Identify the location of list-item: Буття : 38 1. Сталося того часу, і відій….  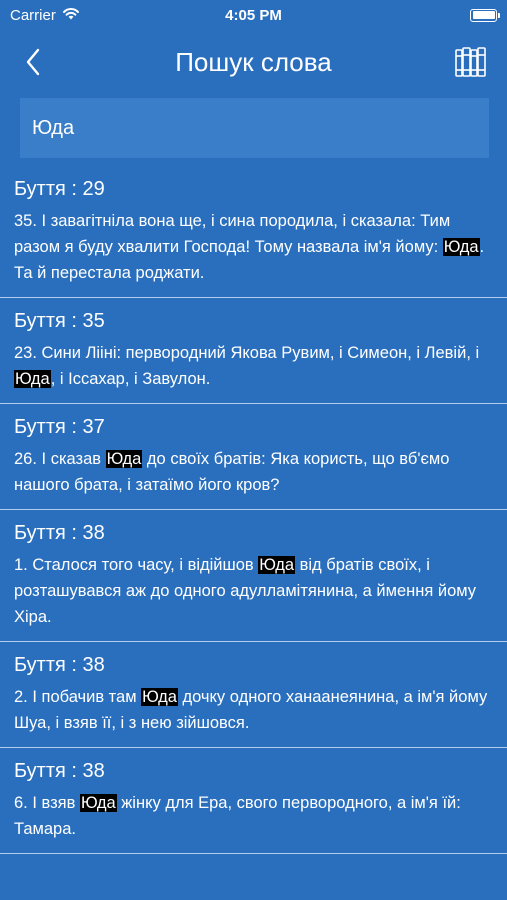
(253, 576).